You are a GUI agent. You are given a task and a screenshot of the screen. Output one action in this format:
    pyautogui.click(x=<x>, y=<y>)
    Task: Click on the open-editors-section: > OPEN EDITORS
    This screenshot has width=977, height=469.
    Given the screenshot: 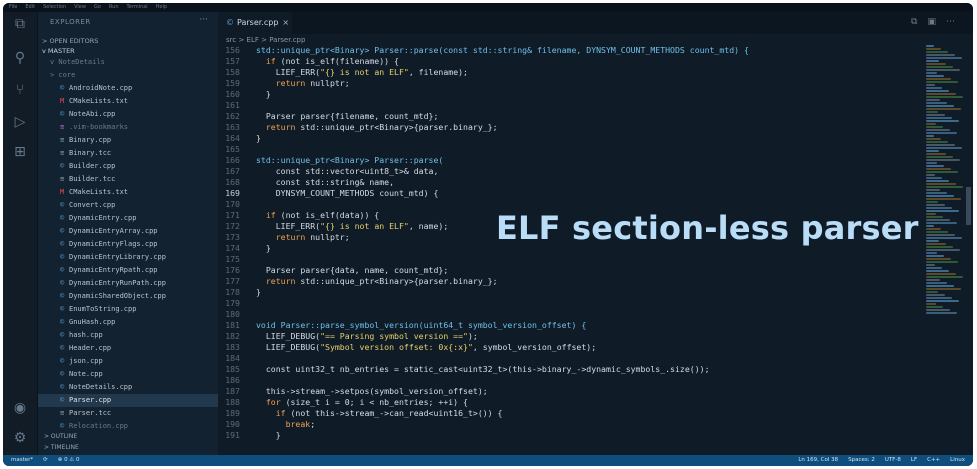 What is the action you would take?
    pyautogui.click(x=128, y=41)
    